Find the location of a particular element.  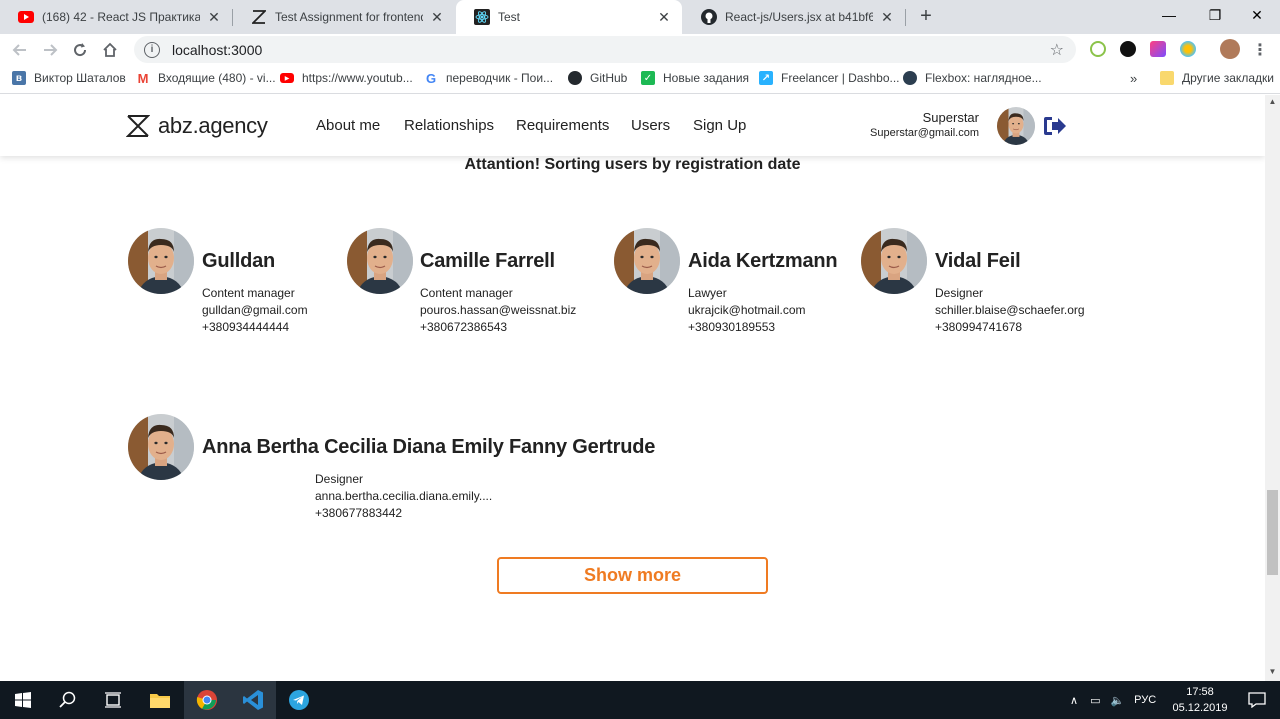

telegram-taskbar-button is located at coordinates (299, 700).